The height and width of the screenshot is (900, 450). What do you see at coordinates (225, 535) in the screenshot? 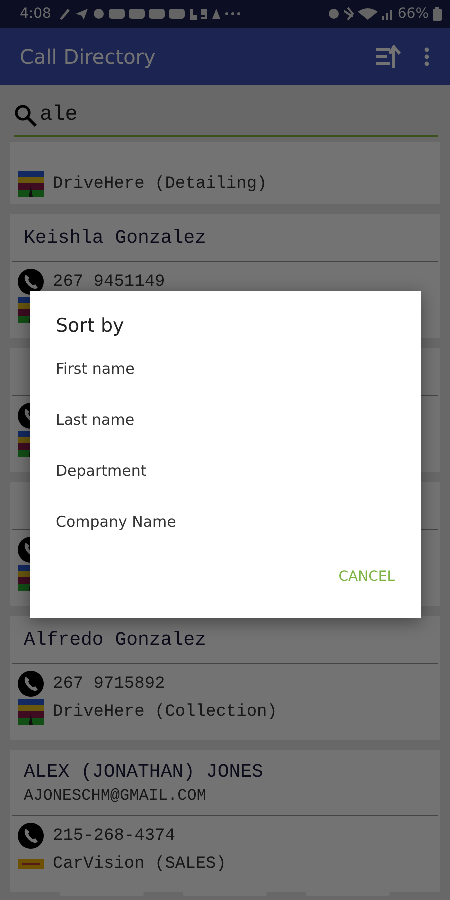
I see `sort-option: Company Name` at bounding box center [225, 535].